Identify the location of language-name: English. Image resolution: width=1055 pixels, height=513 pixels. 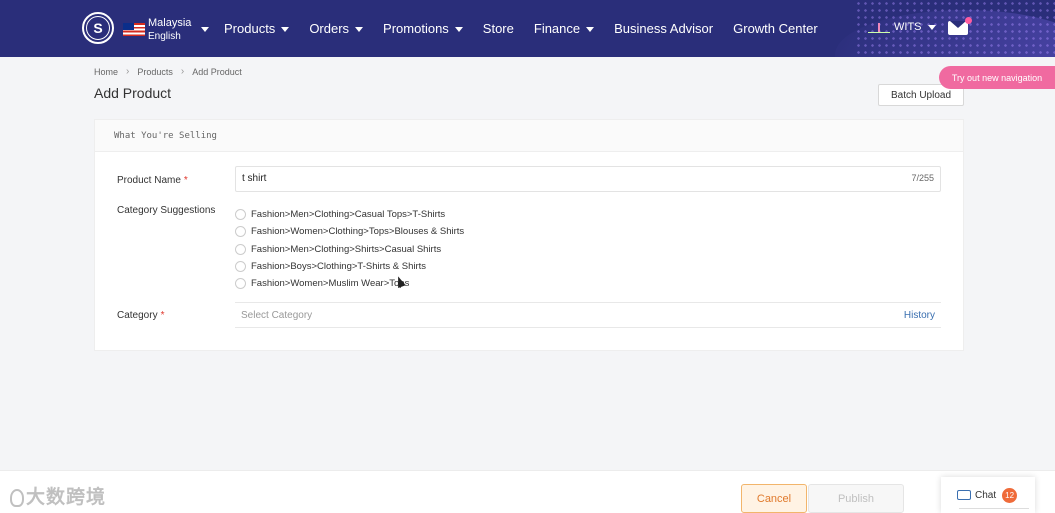
(164, 36).